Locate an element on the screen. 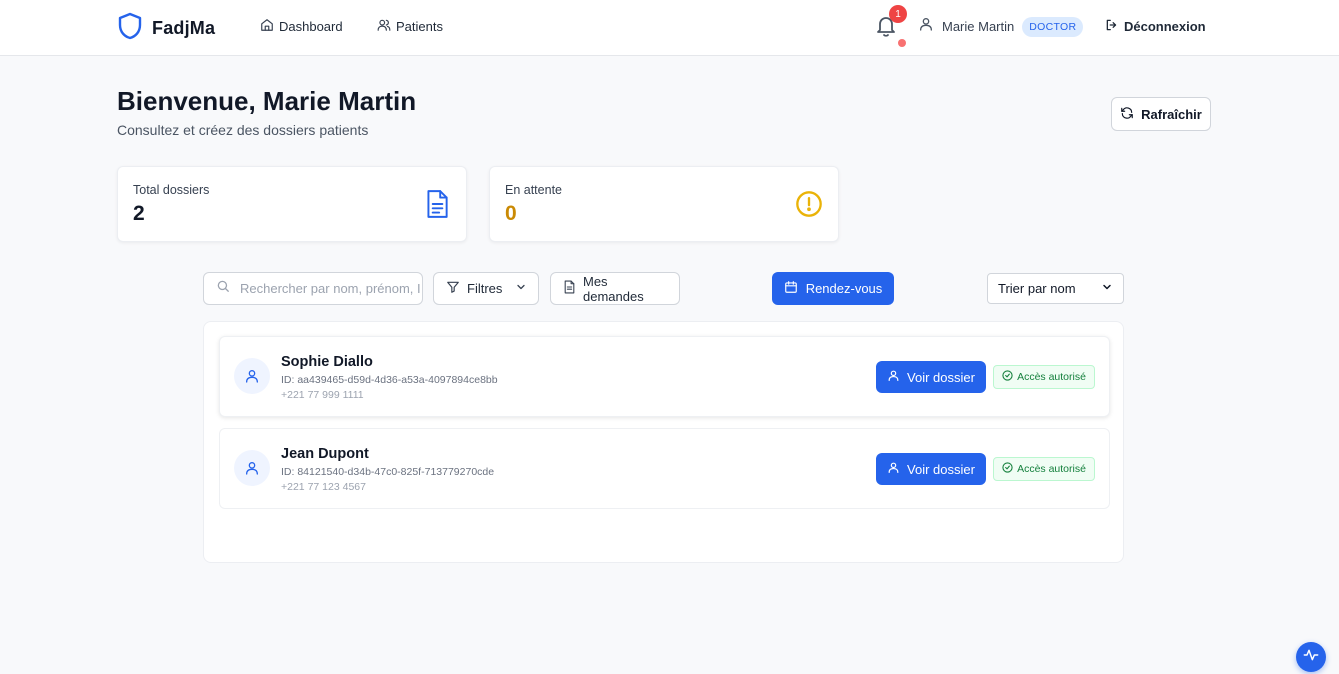  refresh-icon is located at coordinates (1127, 114).